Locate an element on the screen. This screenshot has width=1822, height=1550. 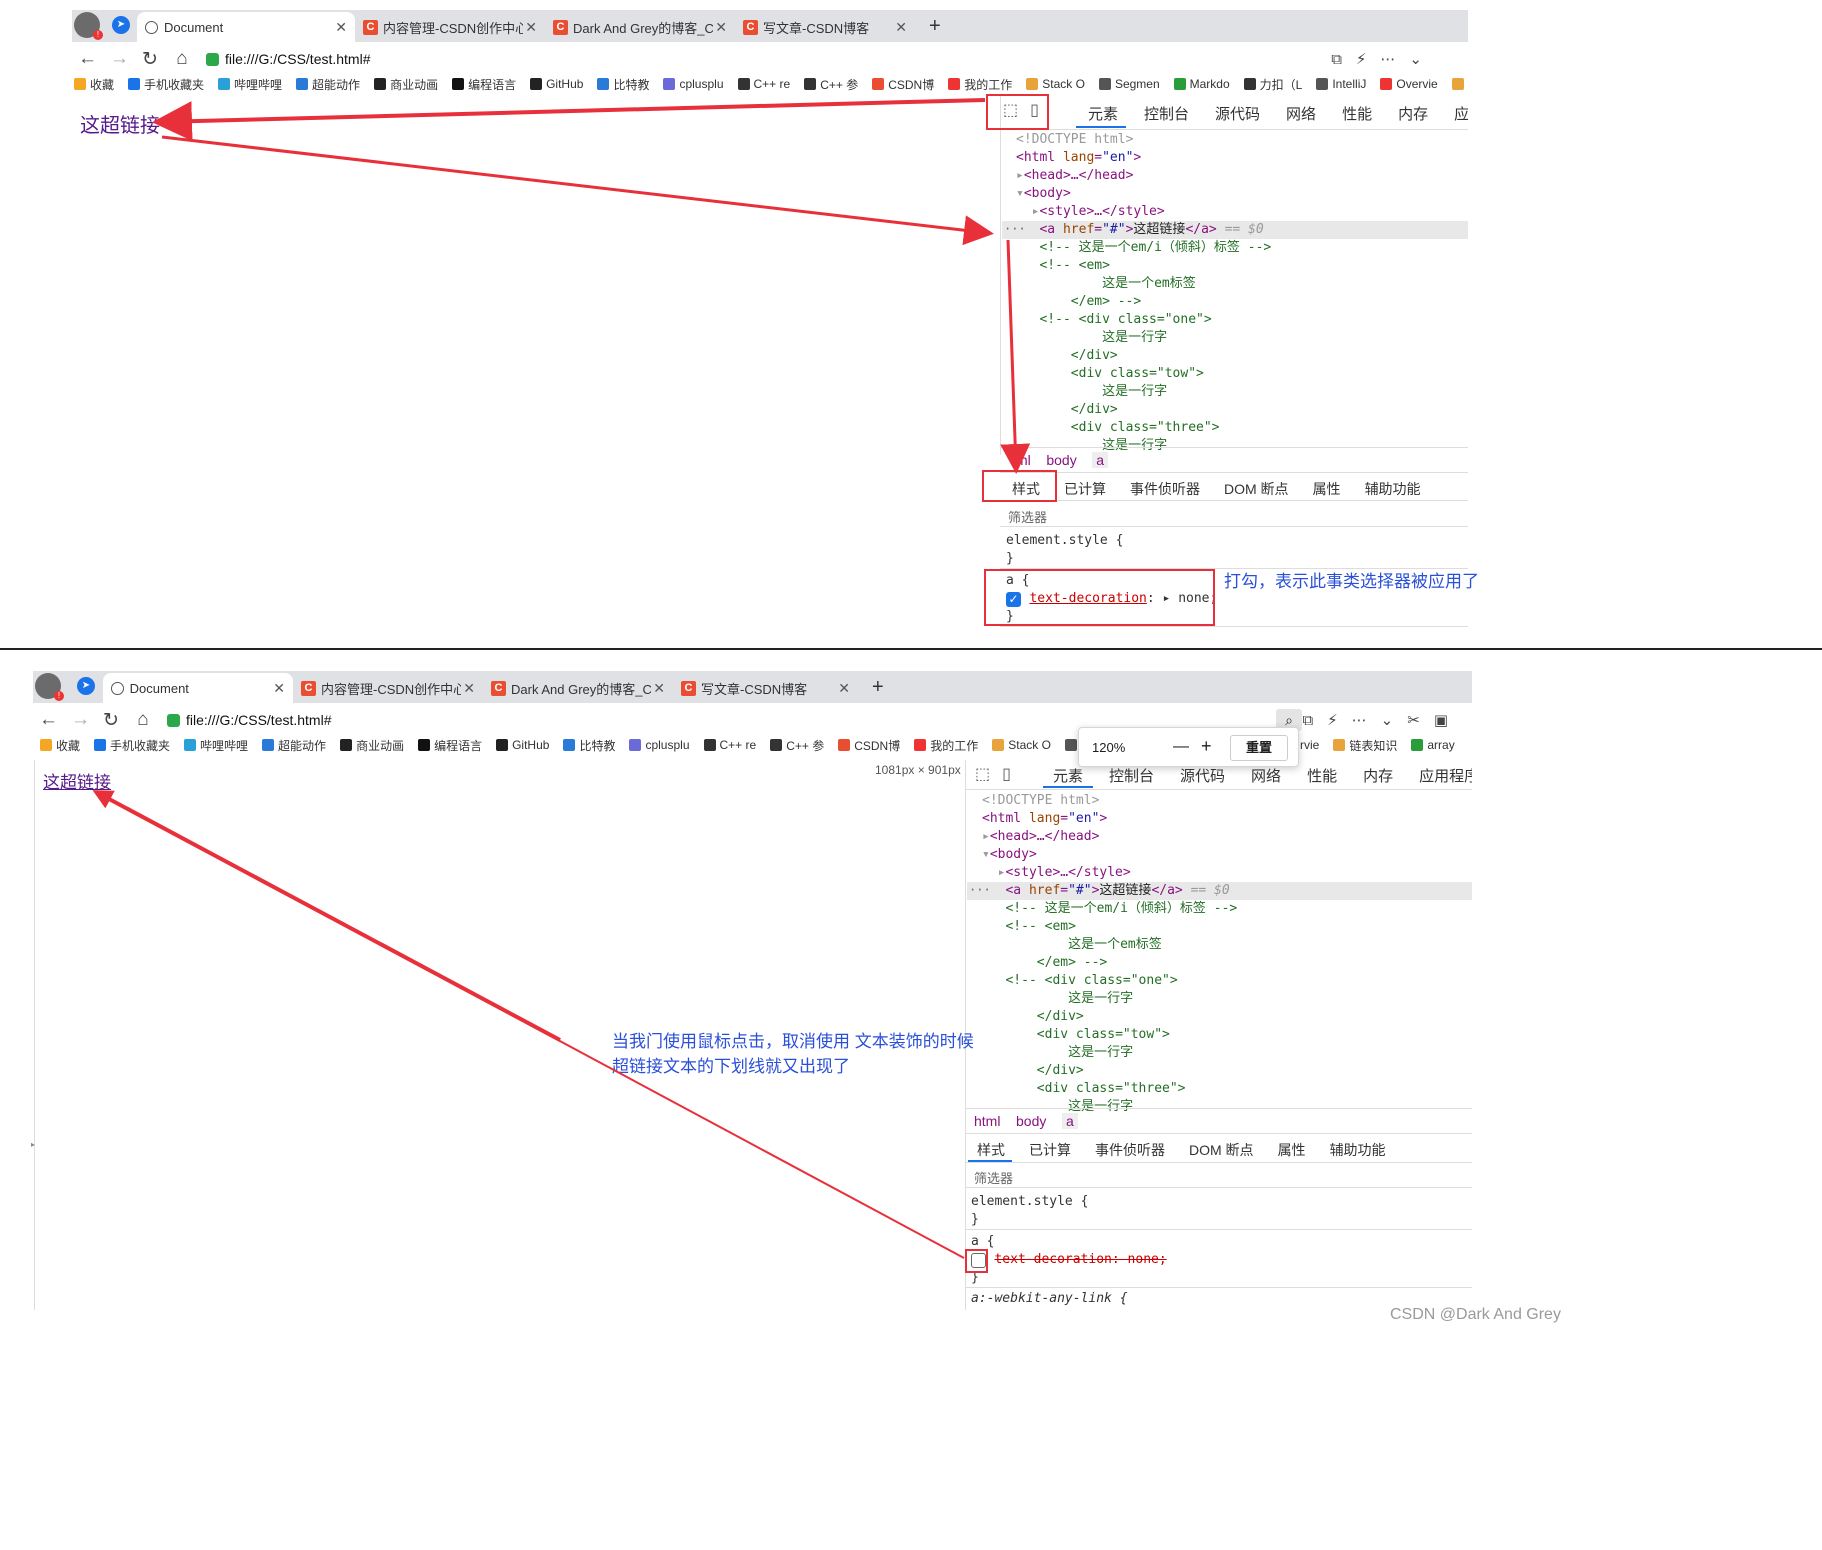
watermark: CSDN @Dark And Grey is located at coordinates (1475, 1314).